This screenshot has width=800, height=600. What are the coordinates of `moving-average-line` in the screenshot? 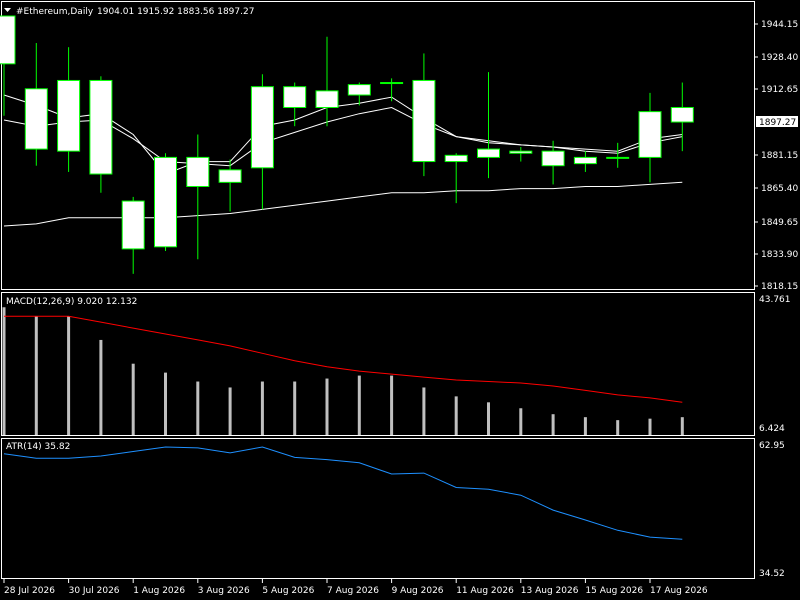 It's located at (343, 204).